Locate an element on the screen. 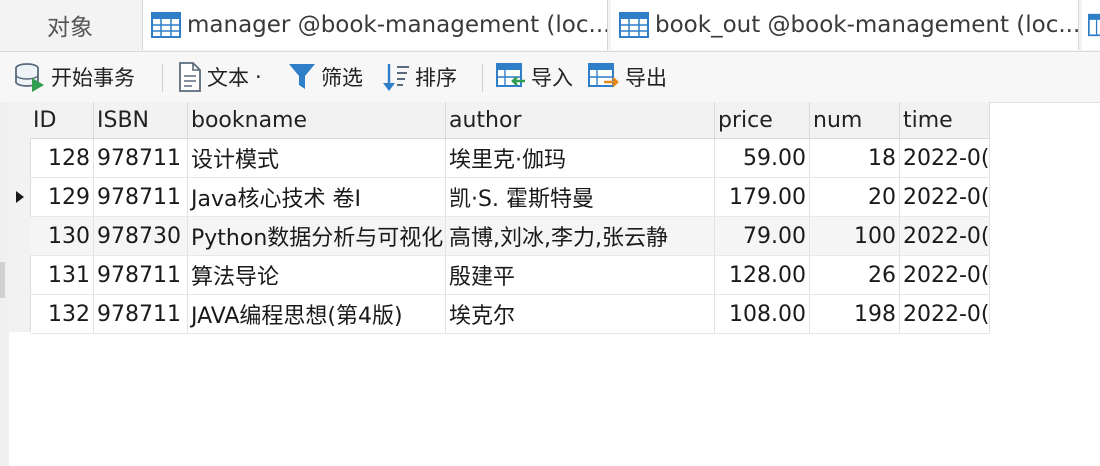 The width and height of the screenshot is (1100, 466). table-row: 131 978711 算法导论 殷建平 128.00 26 2022-0( is located at coordinates (510, 275).